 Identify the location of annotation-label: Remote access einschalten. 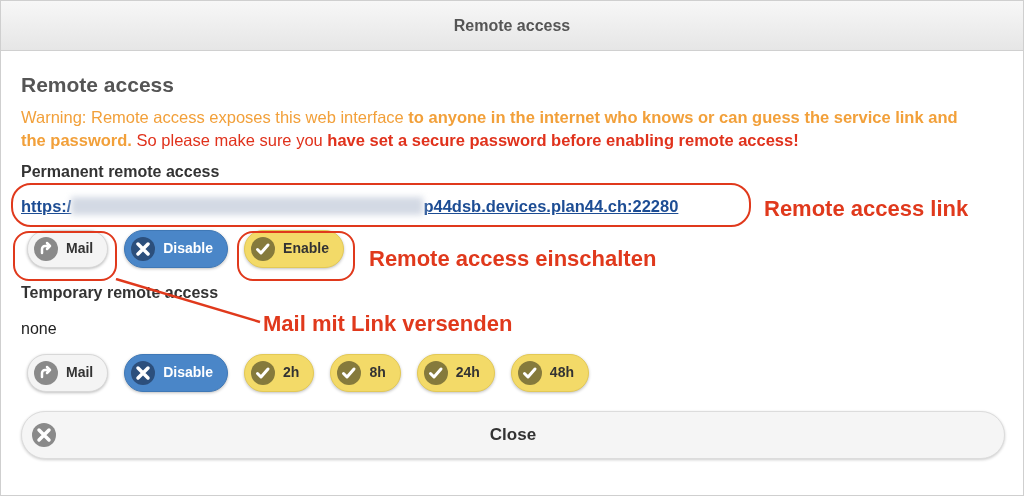
(513, 259).